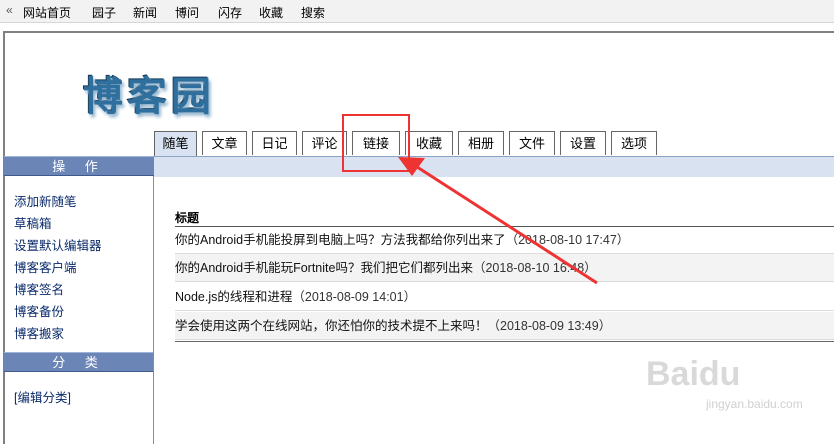 Image resolution: width=834 pixels, height=444 pixels. Describe the element at coordinates (9, 10) in the screenshot. I see `collapse-chevron-icon: «` at that location.